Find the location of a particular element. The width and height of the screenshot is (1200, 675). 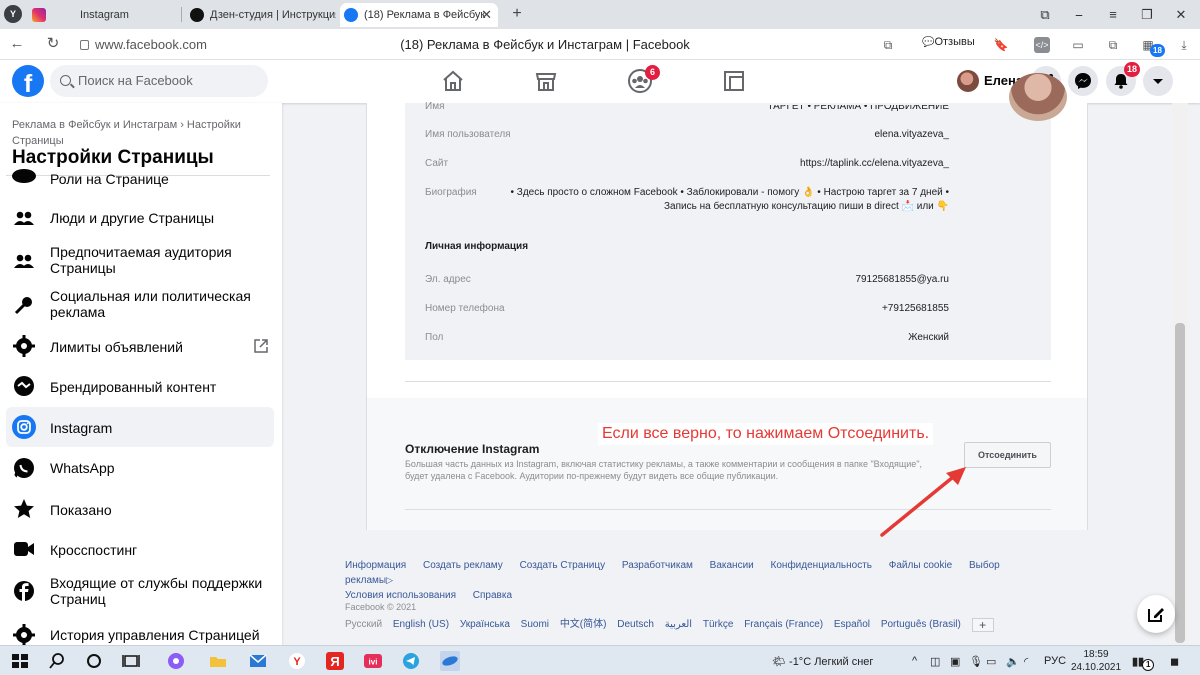

mail-icon is located at coordinates (258, 661).